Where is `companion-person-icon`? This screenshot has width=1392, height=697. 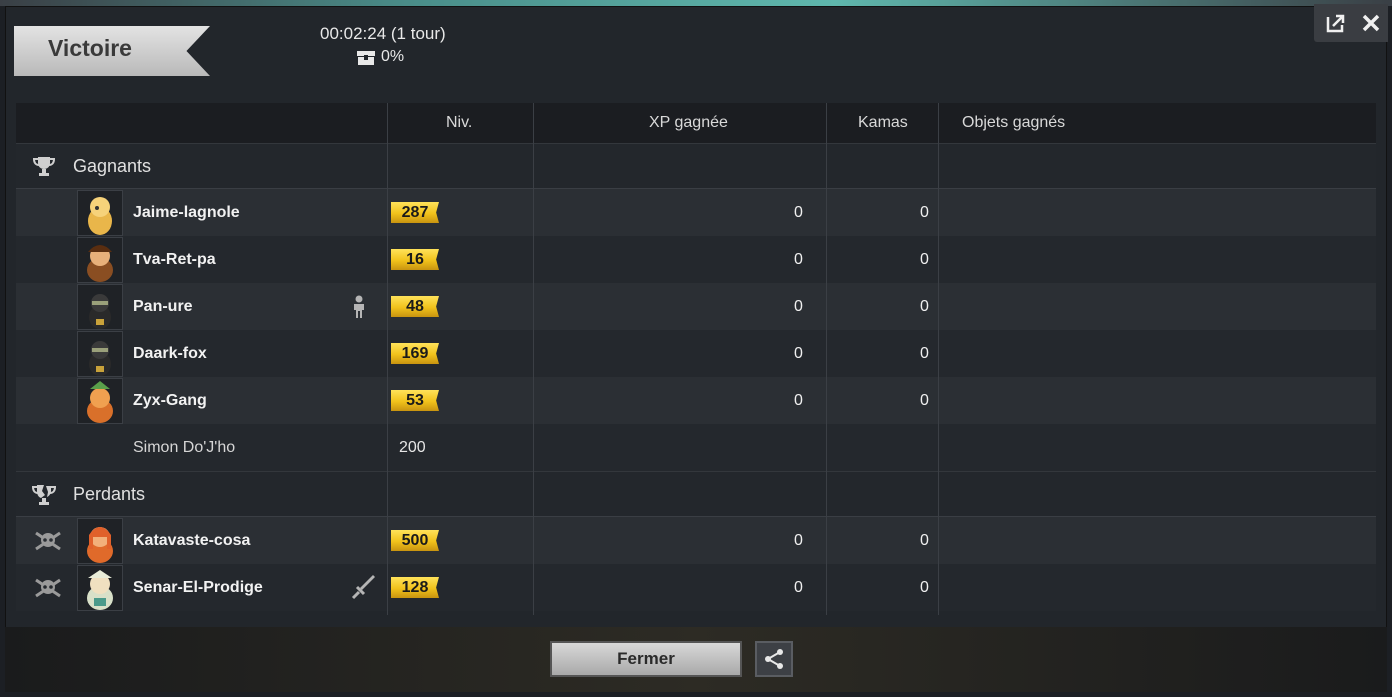
companion-person-icon is located at coordinates (359, 306).